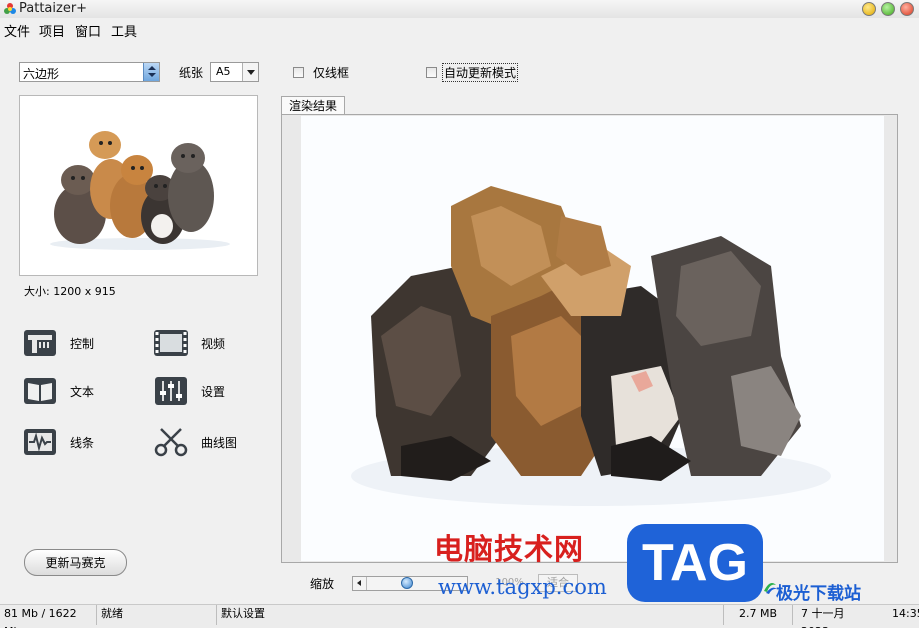 This screenshot has width=919, height=628. What do you see at coordinates (10, 8) in the screenshot?
I see `app-logo-icon` at bounding box center [10, 8].